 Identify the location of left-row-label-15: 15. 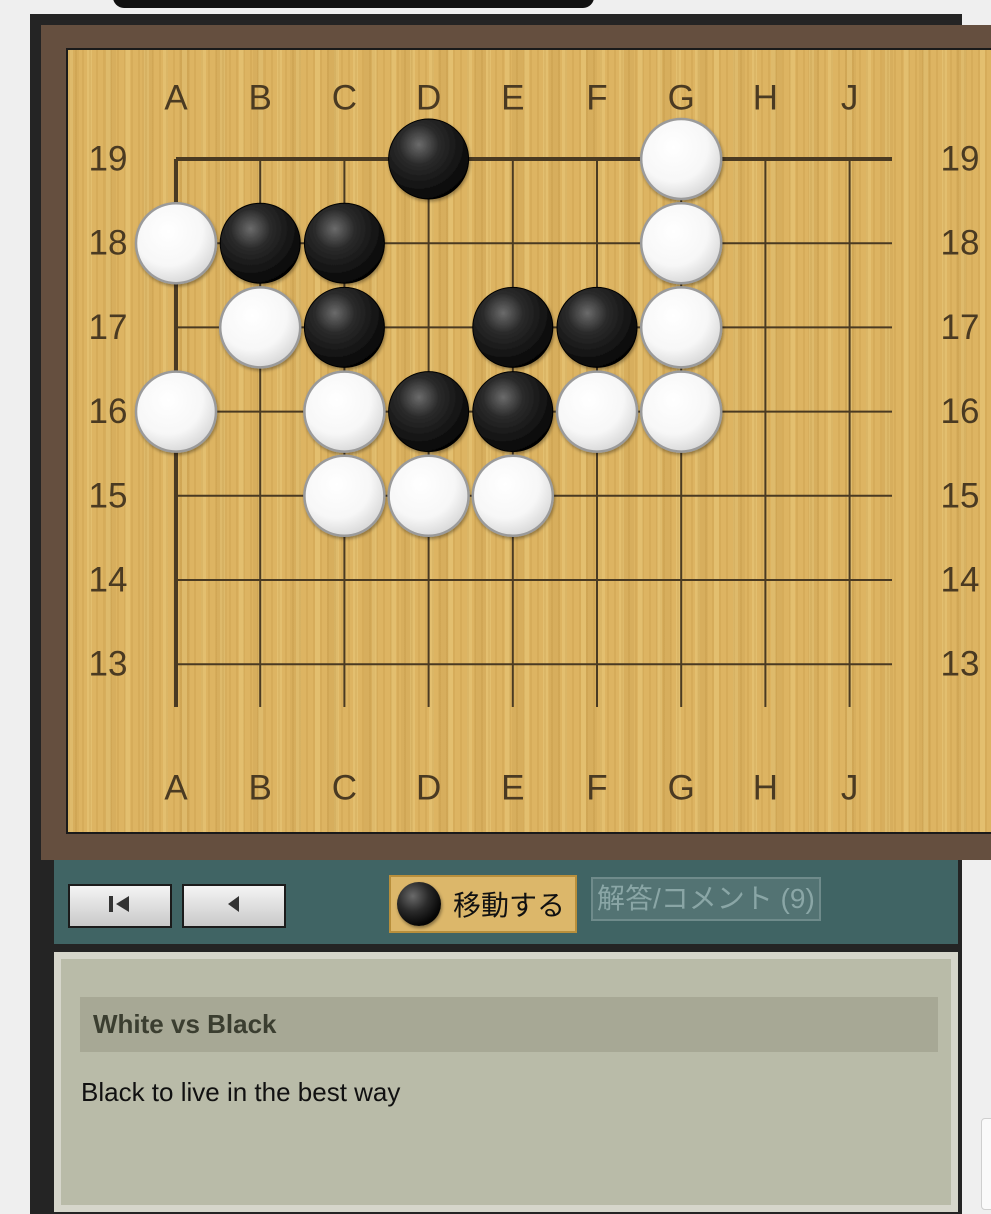
(108, 495).